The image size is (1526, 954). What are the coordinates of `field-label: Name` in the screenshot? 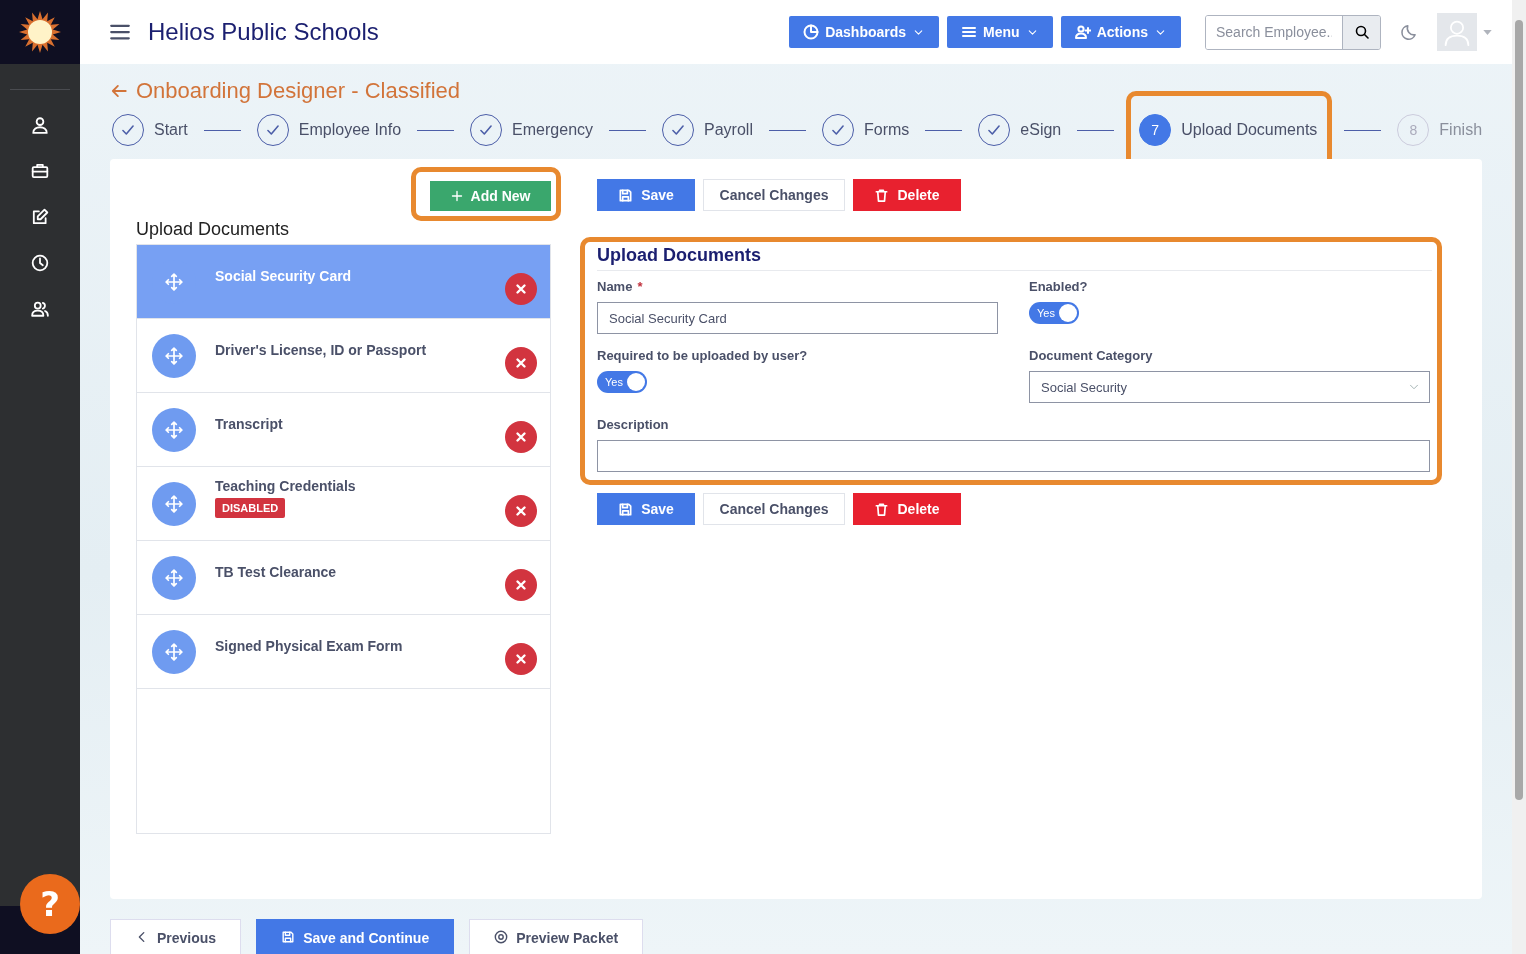 It's located at (615, 286).